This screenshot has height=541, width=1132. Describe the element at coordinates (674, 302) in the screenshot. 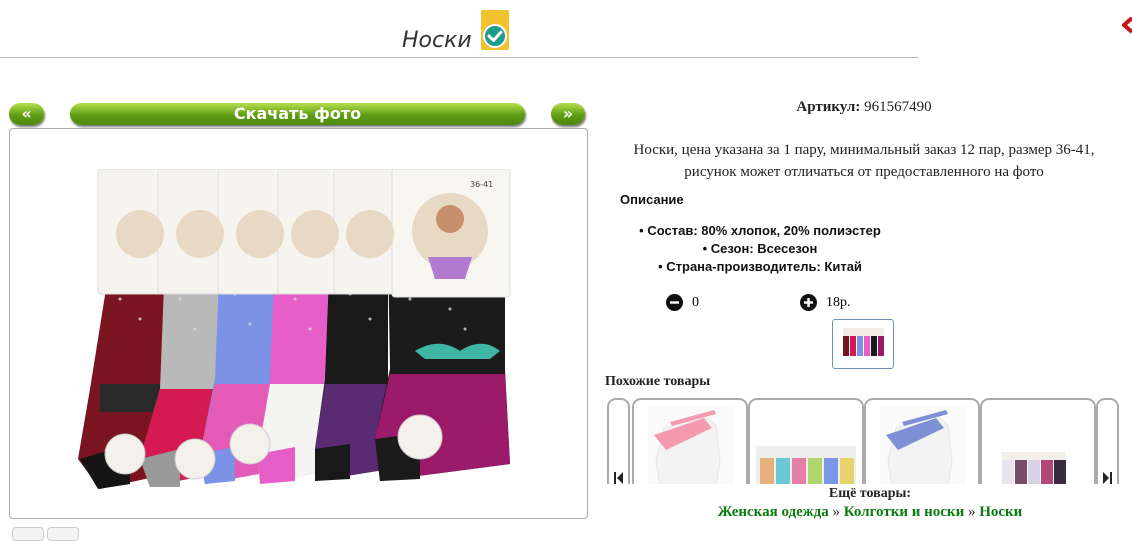

I see `decrease-quantity-icon` at that location.